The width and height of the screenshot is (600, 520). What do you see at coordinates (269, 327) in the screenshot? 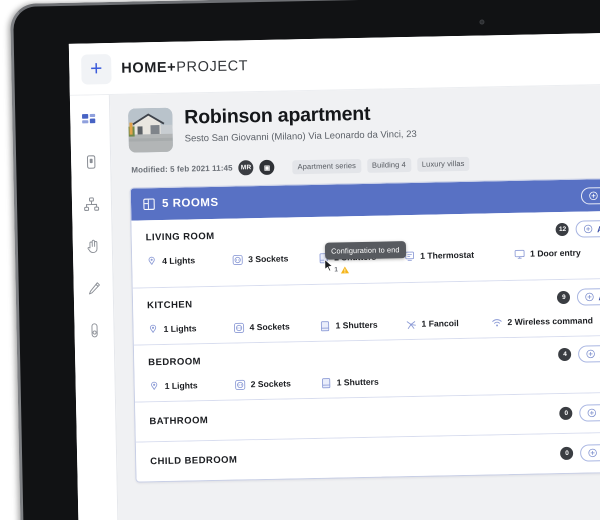
I see `object-label: 4 Sockets` at bounding box center [269, 327].